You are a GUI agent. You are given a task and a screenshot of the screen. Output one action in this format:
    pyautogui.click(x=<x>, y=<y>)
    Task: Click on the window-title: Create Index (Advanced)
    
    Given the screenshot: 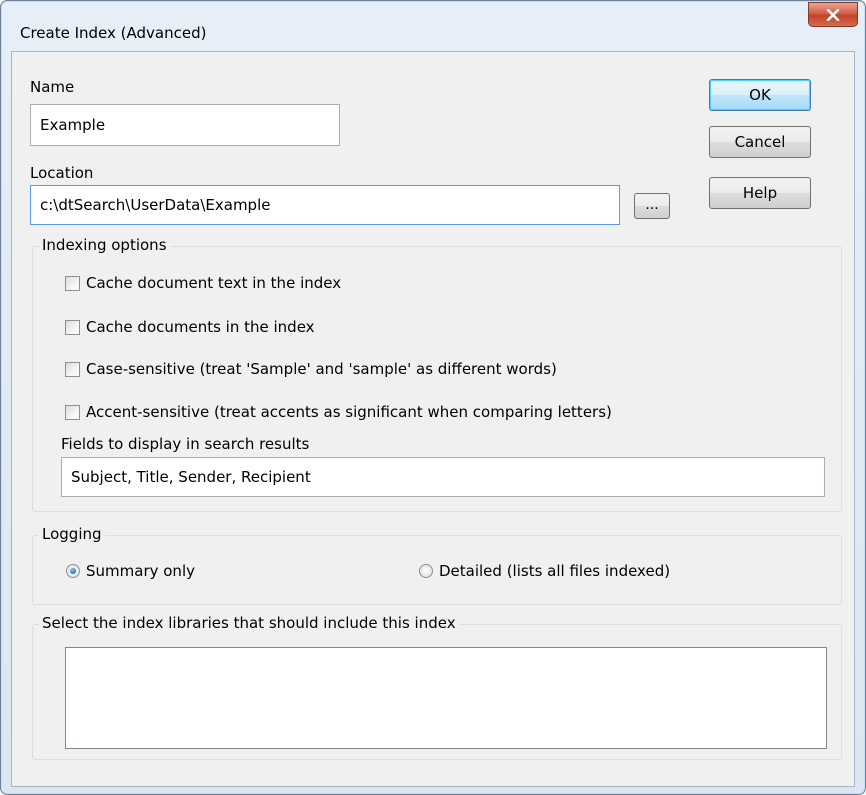 What is the action you would take?
    pyautogui.click(x=113, y=33)
    